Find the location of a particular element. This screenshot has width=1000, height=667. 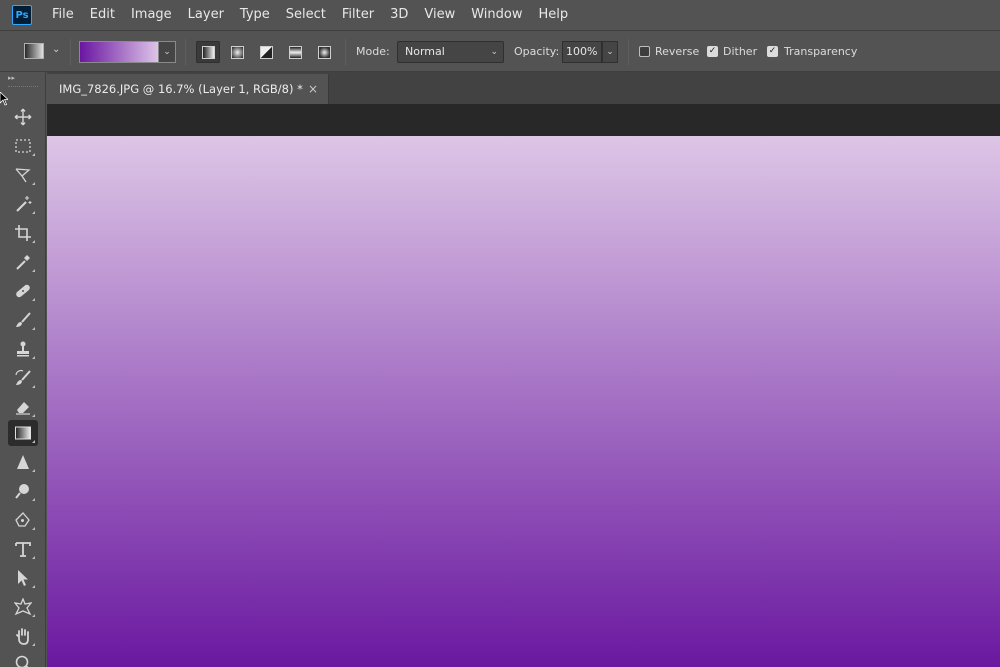

menu-type: Type is located at coordinates (255, 15).